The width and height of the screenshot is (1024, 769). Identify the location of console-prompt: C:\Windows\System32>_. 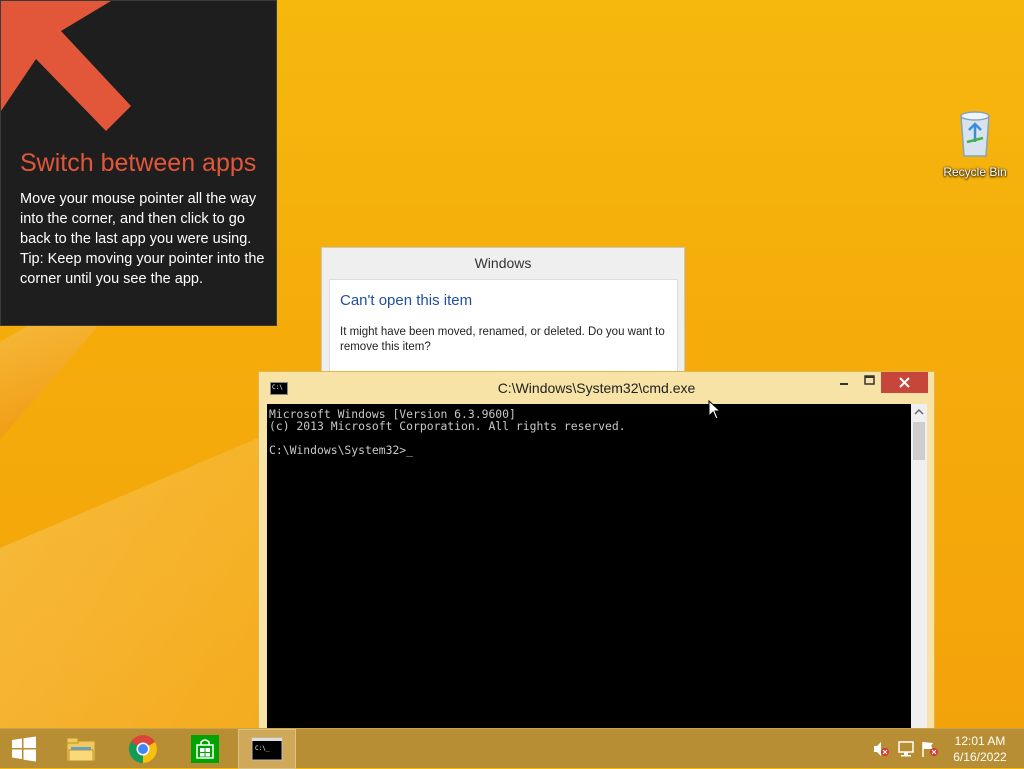
(341, 450).